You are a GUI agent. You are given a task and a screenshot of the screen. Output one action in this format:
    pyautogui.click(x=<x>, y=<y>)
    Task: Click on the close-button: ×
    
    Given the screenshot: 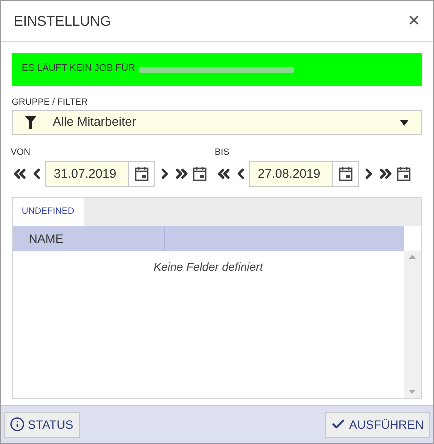 What is the action you would take?
    pyautogui.click(x=414, y=21)
    